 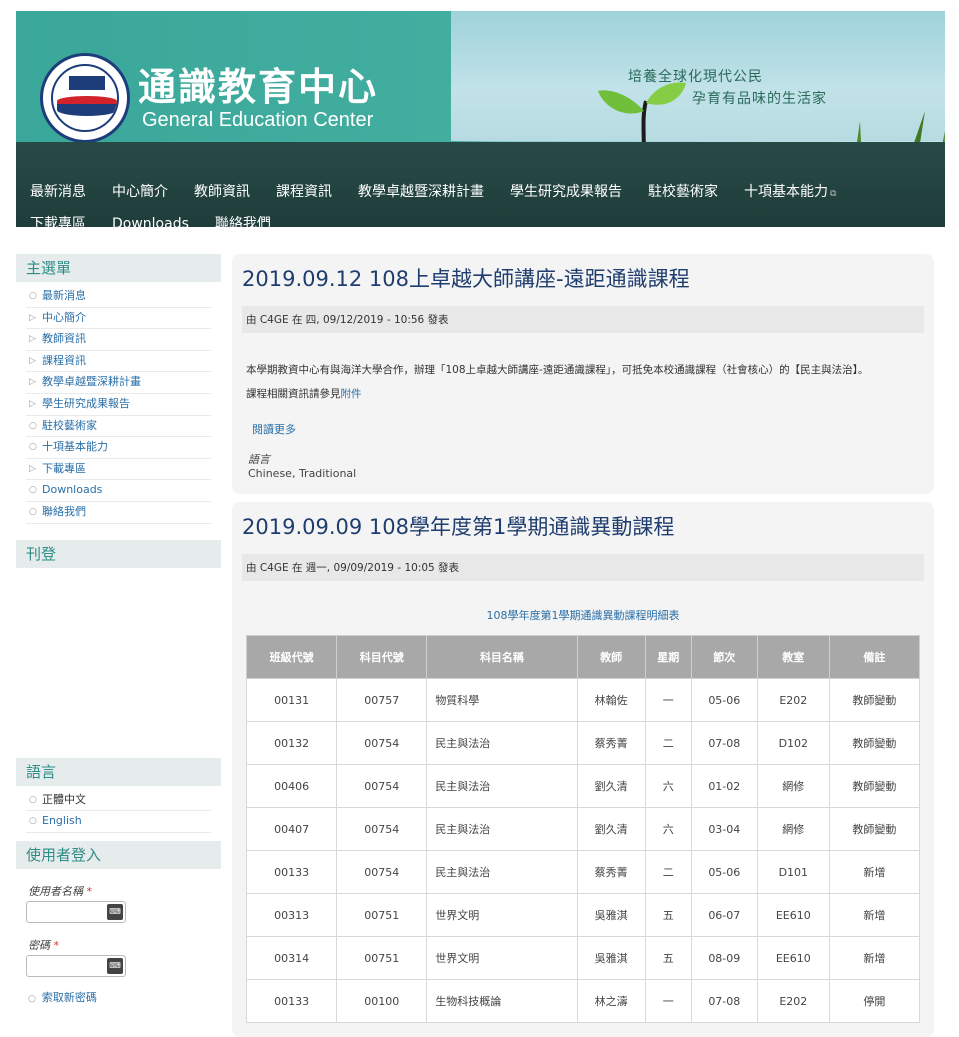 What do you see at coordinates (75, 446) in the screenshot?
I see `sidebar-menu-label: 十項基本能力` at bounding box center [75, 446].